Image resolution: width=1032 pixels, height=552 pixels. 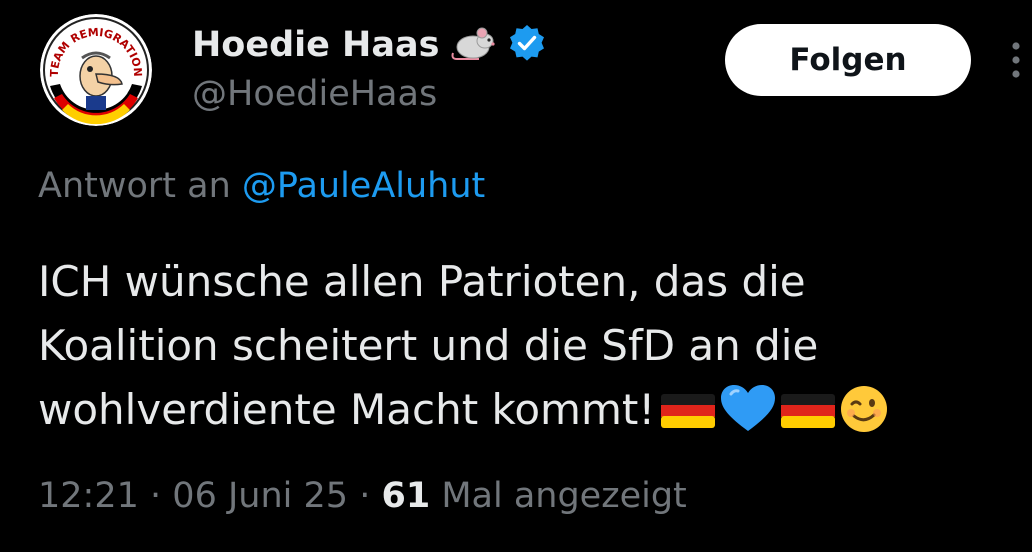 What do you see at coordinates (564, 496) in the screenshot?
I see `views-label: Mal angezeigt` at bounding box center [564, 496].